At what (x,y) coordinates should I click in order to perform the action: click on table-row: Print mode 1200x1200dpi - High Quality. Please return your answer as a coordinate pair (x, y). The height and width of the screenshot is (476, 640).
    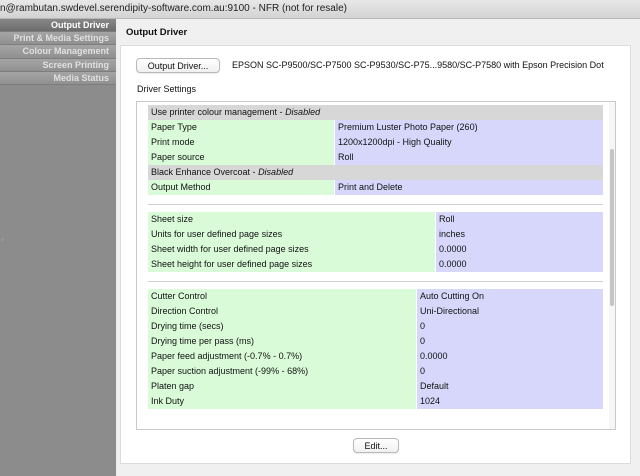
    Looking at the image, I should click on (375, 142).